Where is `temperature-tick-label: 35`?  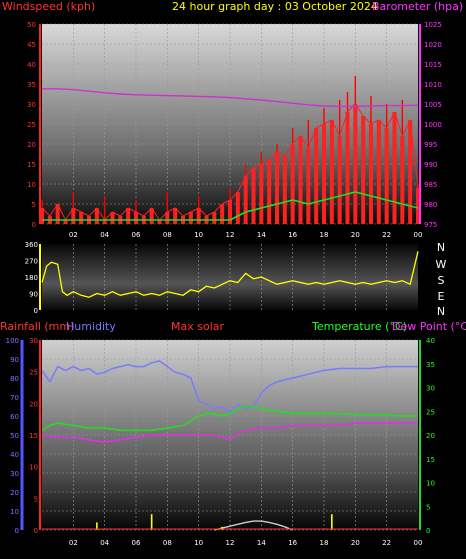
temperature-tick-label: 35 is located at coordinates (430, 365).